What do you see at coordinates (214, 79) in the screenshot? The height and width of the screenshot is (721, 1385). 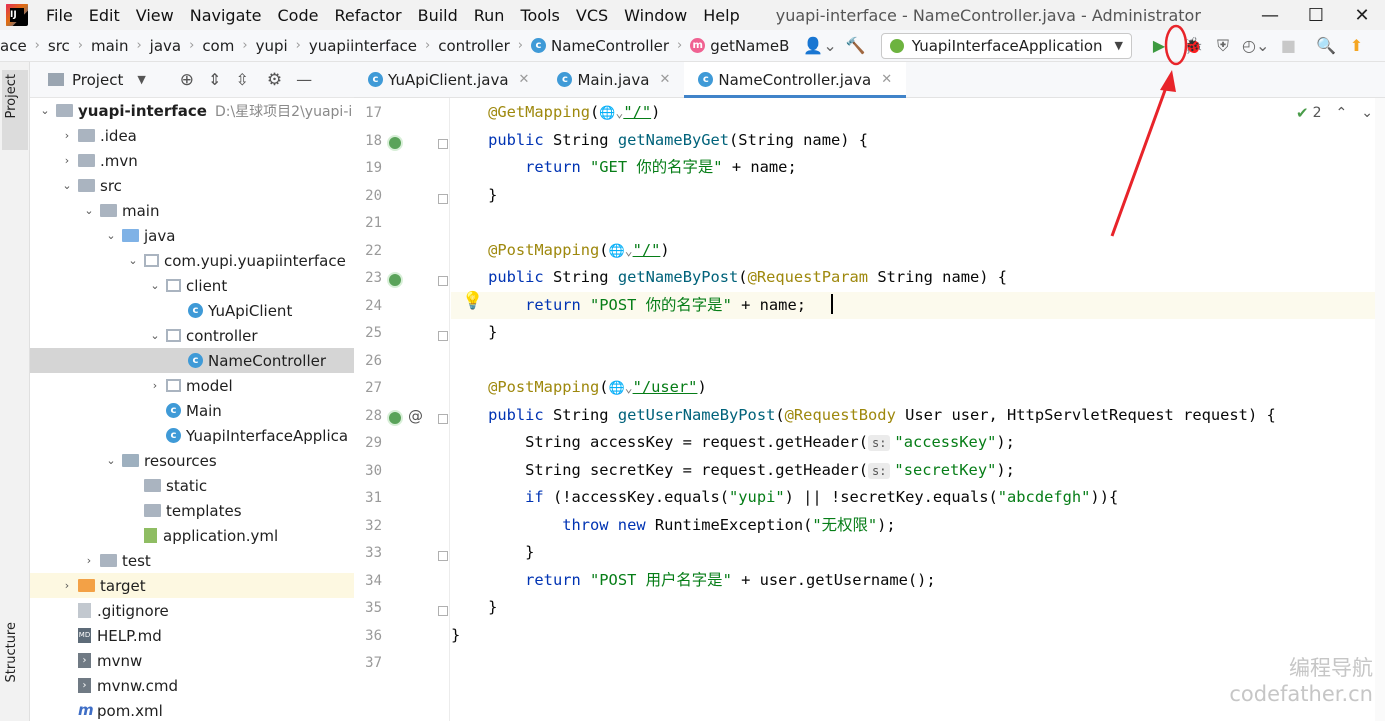 I see `expand-all-icon: ⇕` at bounding box center [214, 79].